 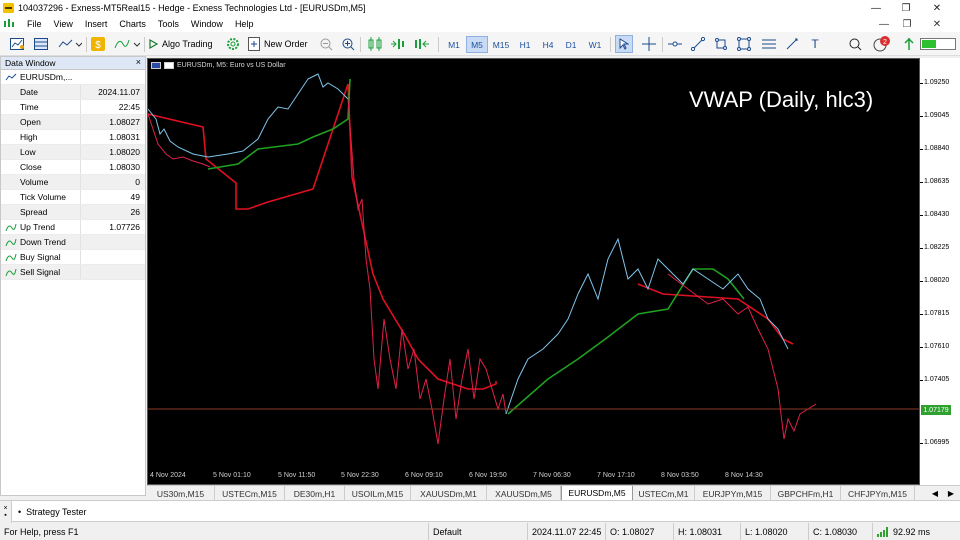 What do you see at coordinates (664, 493) in the screenshot?
I see `chart-tab: USTECm,M1` at bounding box center [664, 493].